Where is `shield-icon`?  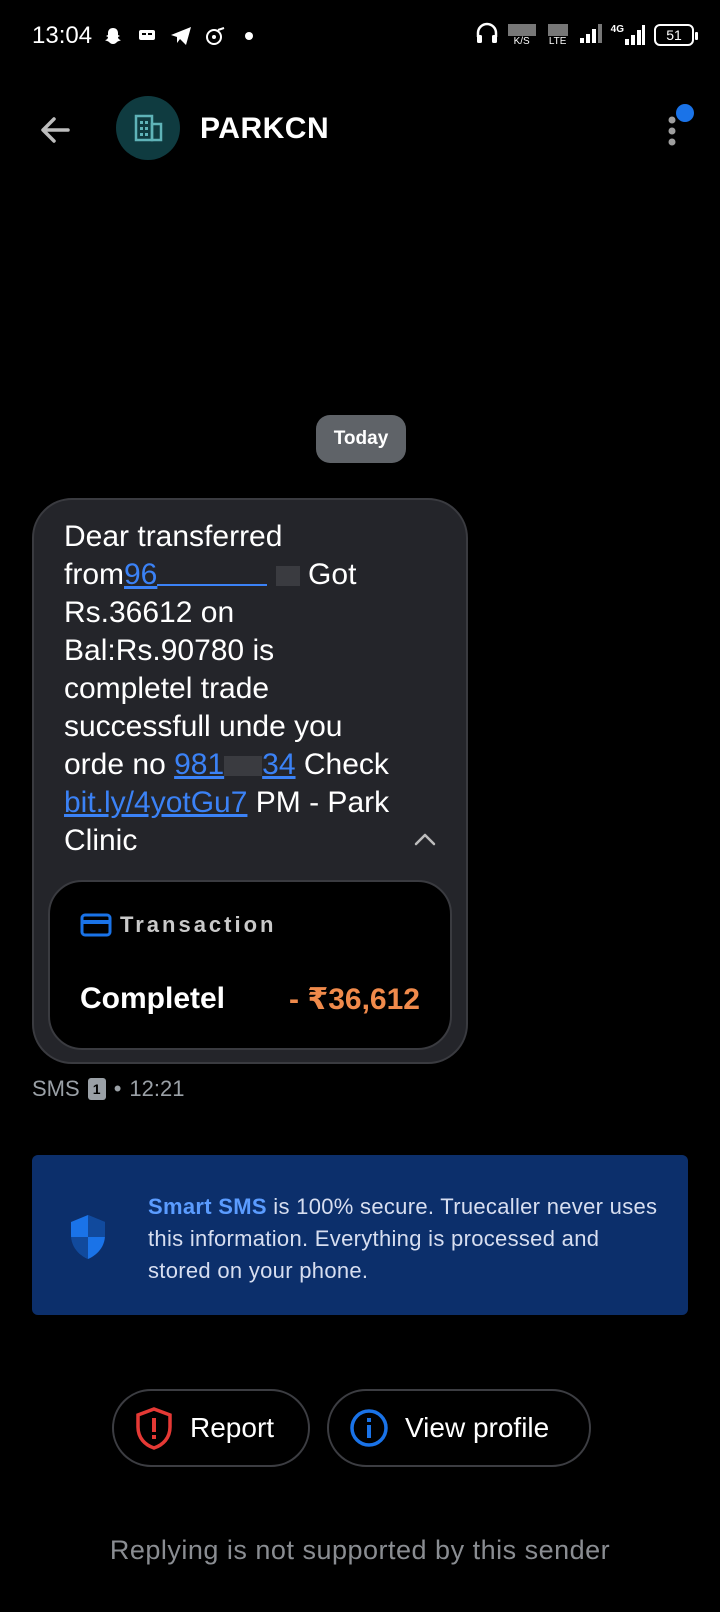 shield-icon is located at coordinates (88, 1237).